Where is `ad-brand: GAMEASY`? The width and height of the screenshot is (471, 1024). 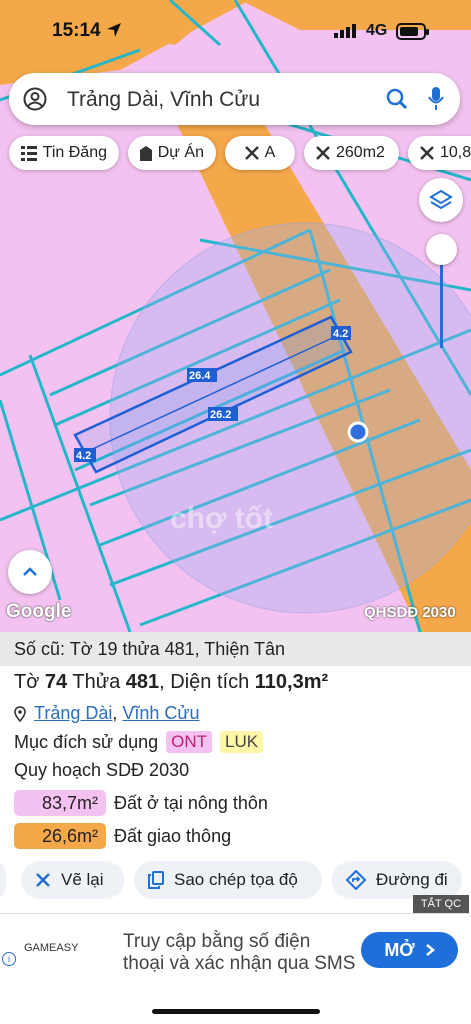 ad-brand: GAMEASY is located at coordinates (51, 948).